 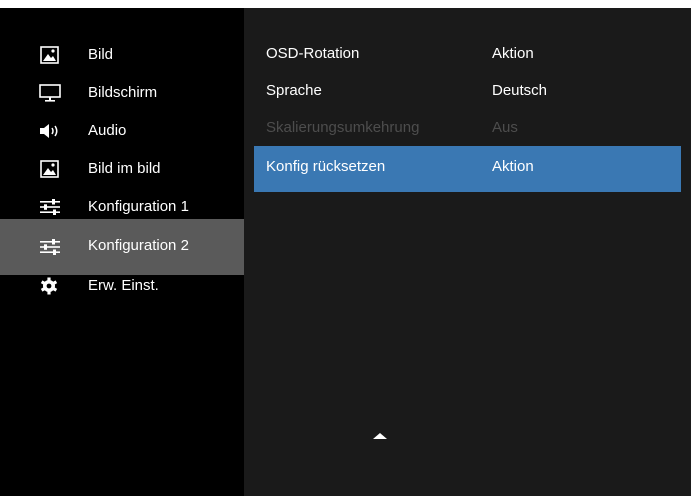 What do you see at coordinates (313, 53) in the screenshot?
I see `option-name: OSD-Rotation` at bounding box center [313, 53].